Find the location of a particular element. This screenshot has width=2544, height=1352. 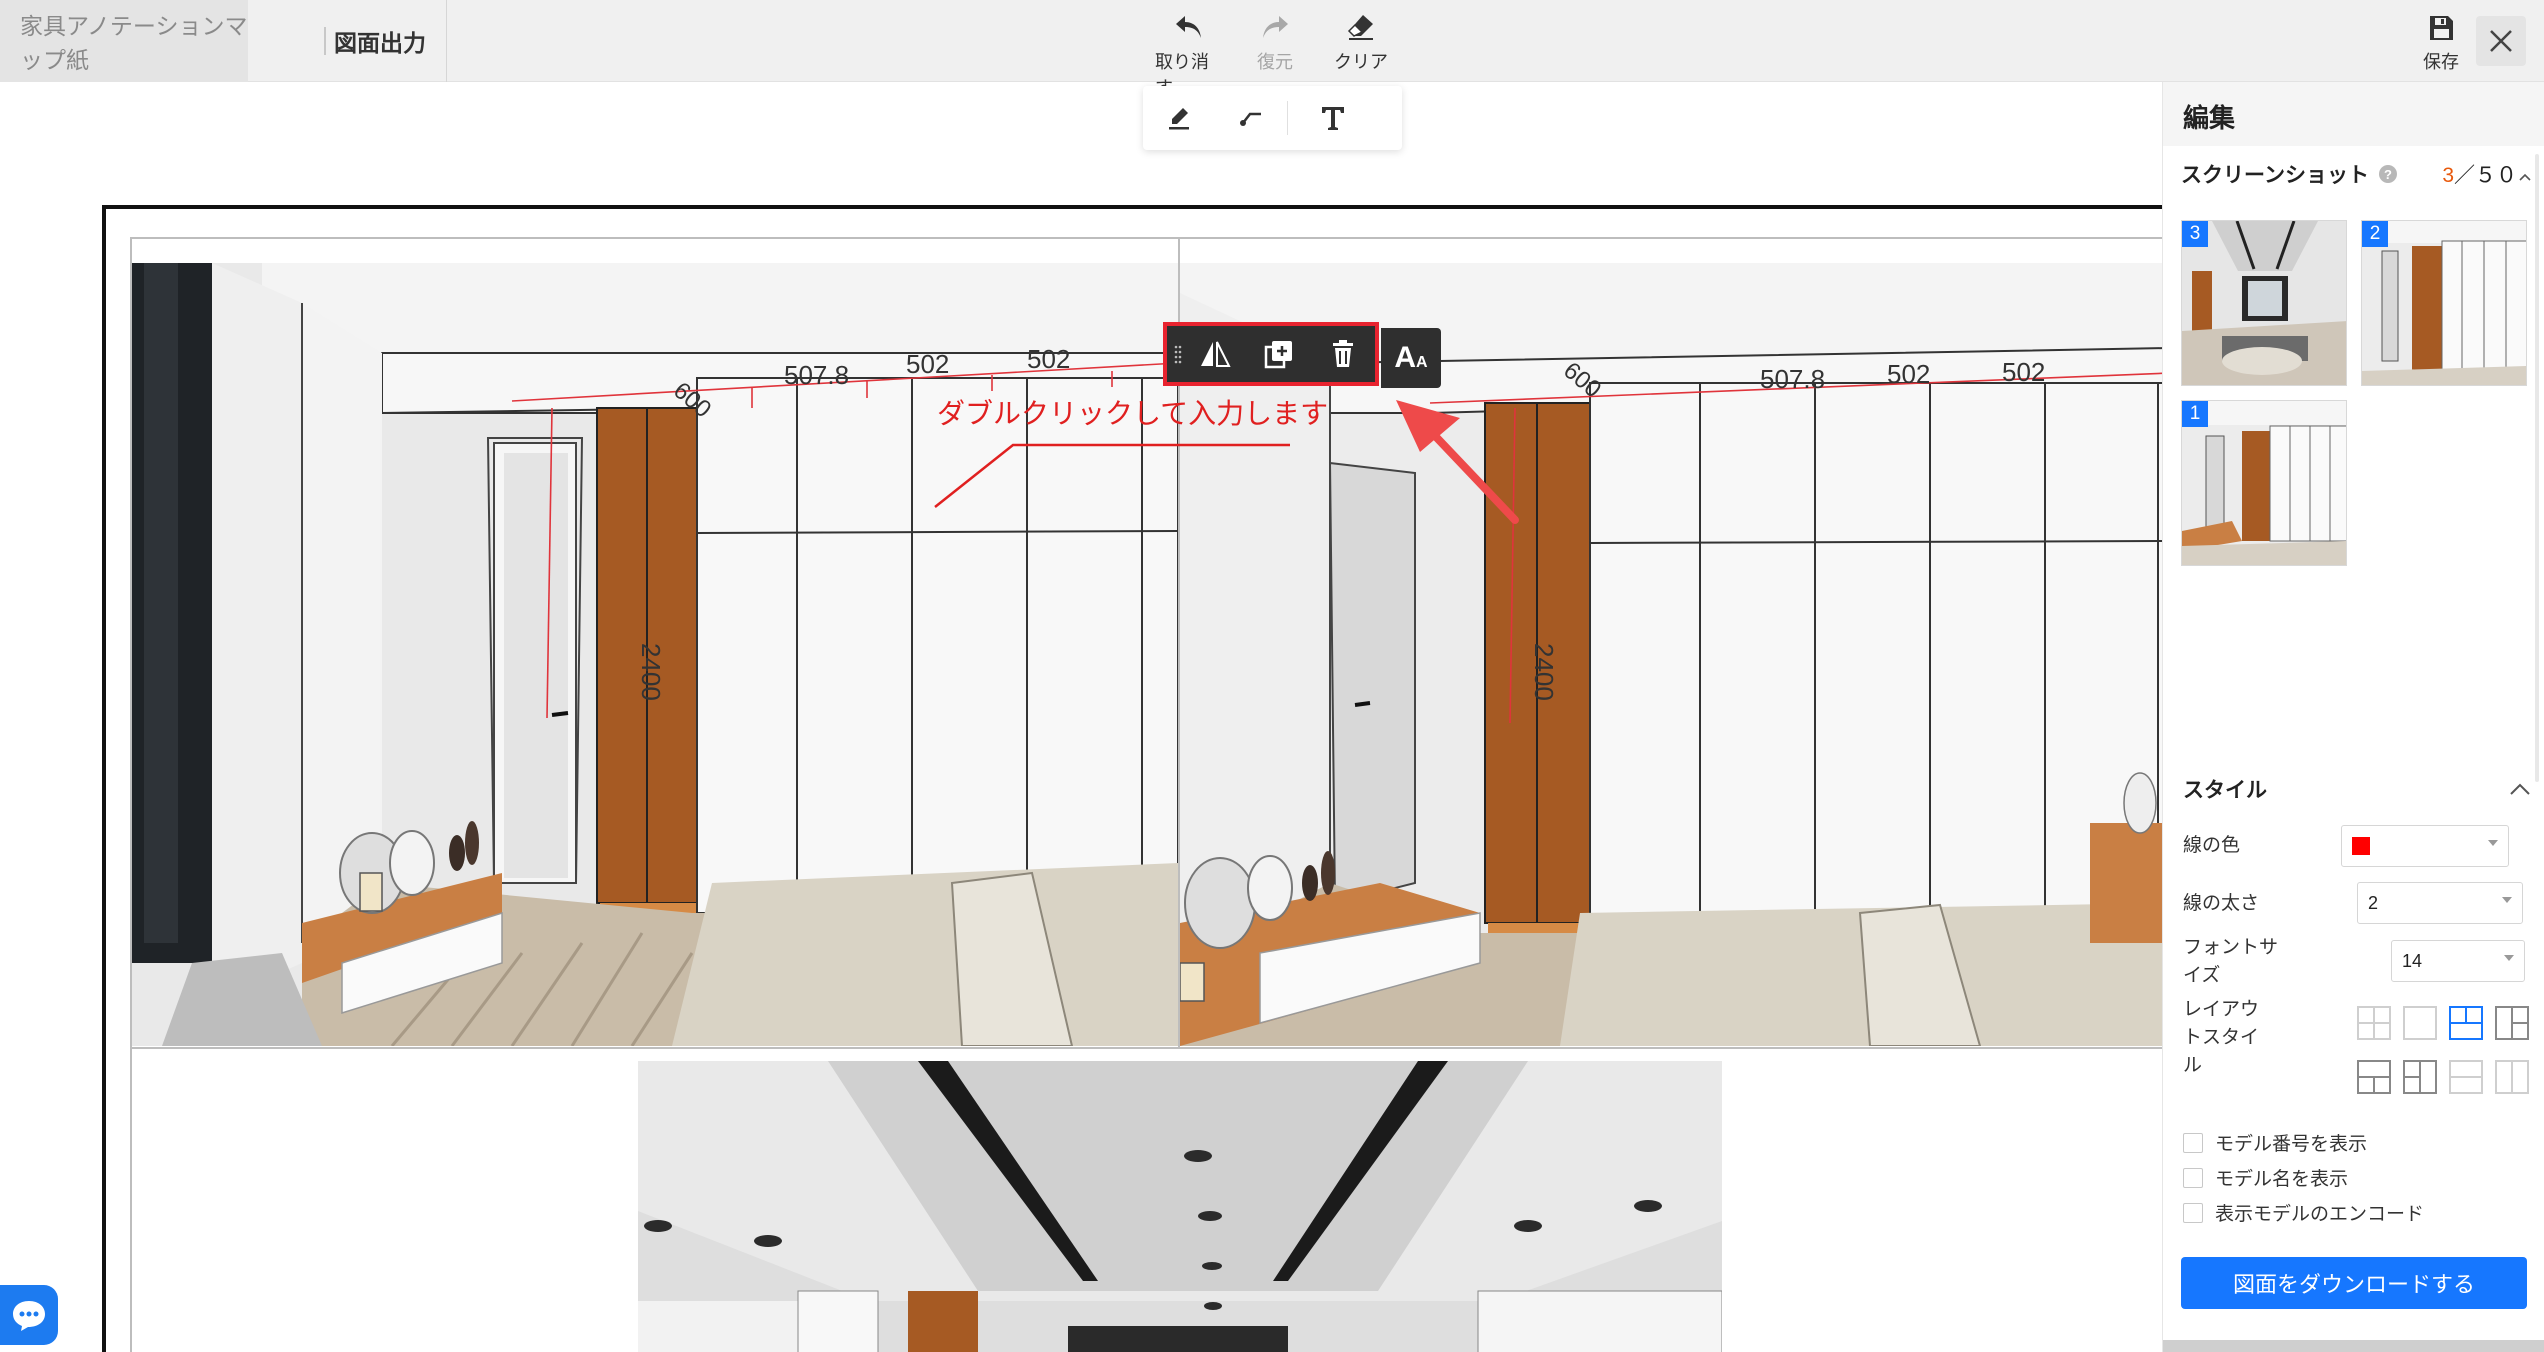

show-model-name-checkbox: モデル名を表示 is located at coordinates (2265, 1177).